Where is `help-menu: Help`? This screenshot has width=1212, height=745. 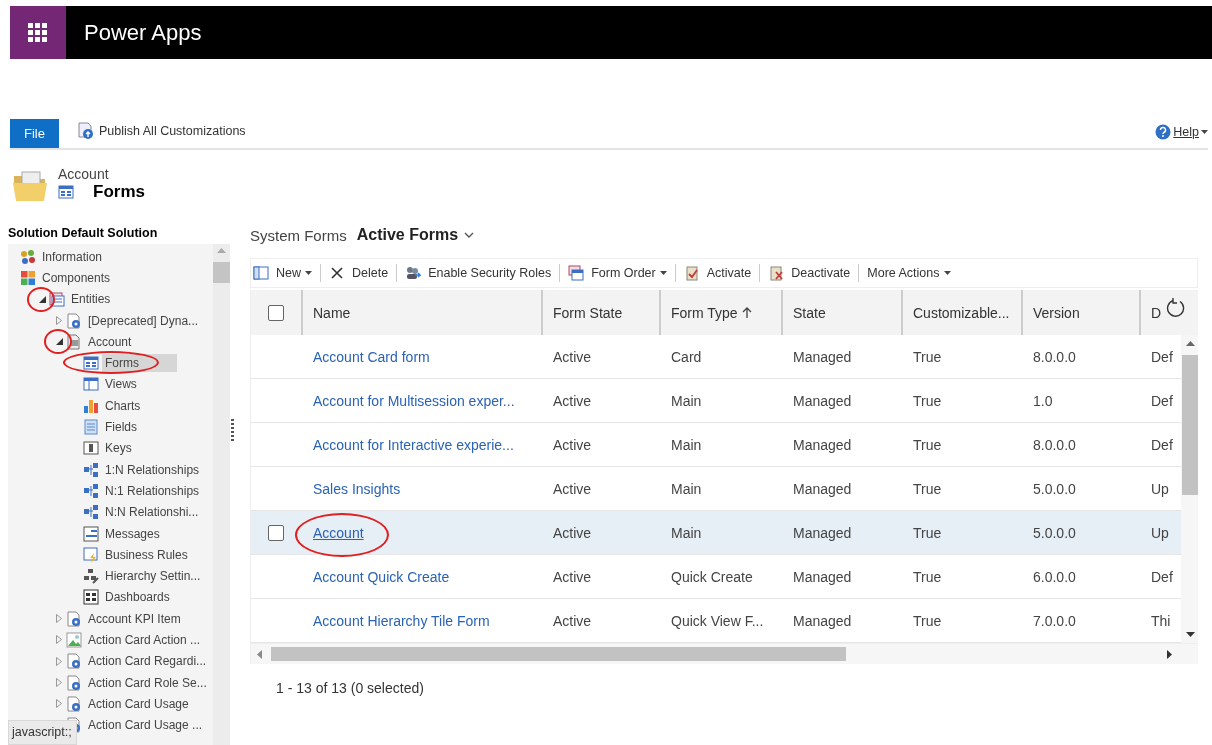
help-menu: Help is located at coordinates (1181, 132).